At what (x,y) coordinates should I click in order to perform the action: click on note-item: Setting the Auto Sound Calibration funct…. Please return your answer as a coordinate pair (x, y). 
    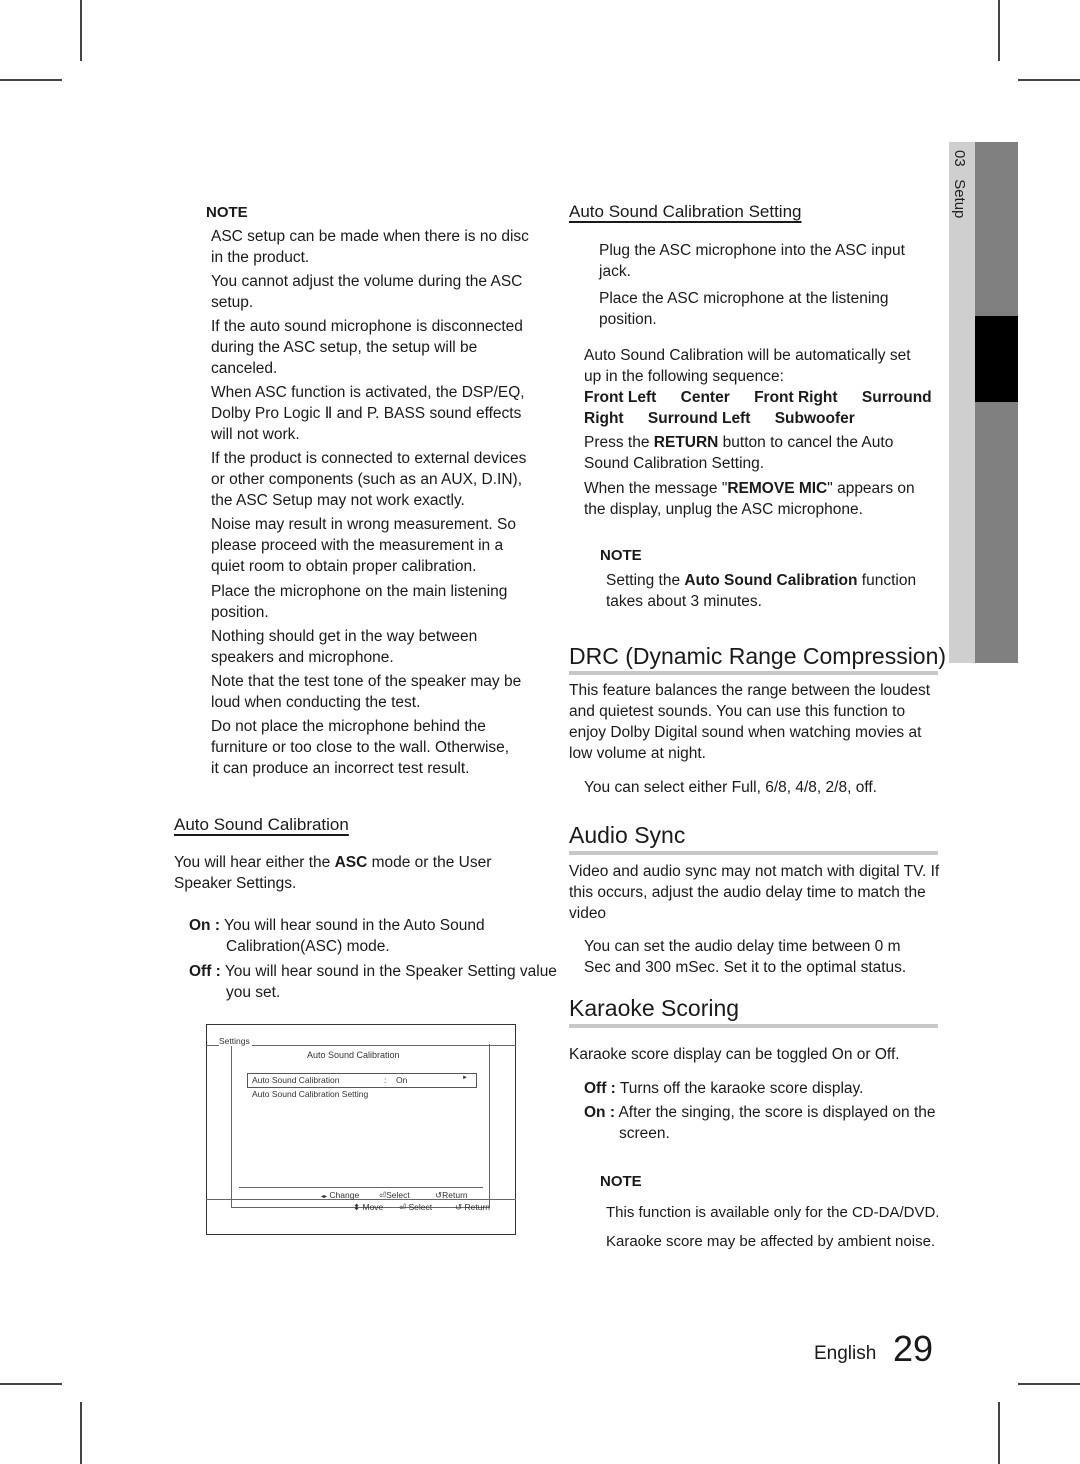
    Looking at the image, I should click on (771, 591).